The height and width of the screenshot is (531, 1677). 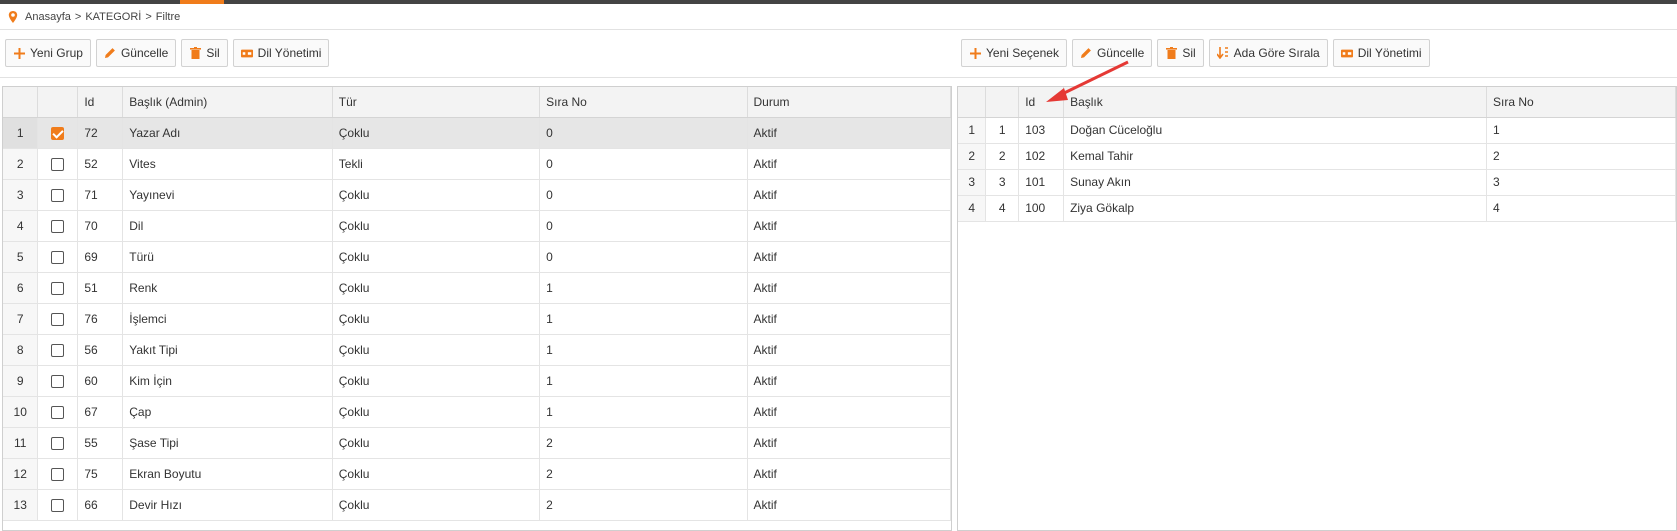 I want to click on column-header-title: Başlık (Admin), so click(x=227, y=102).